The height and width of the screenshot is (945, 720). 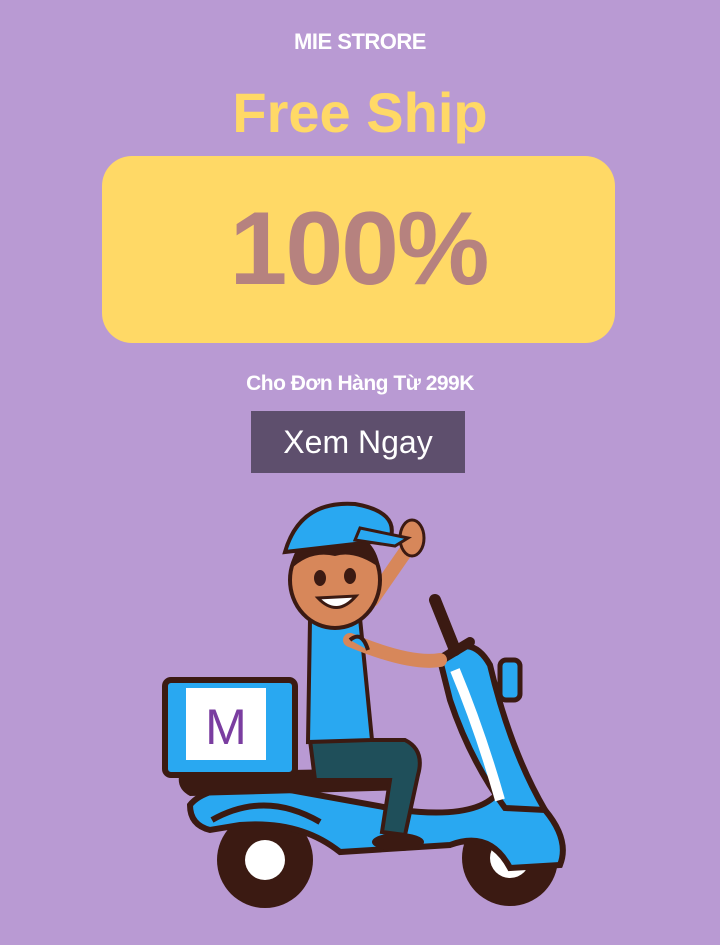 I want to click on discount-banner: 100%, so click(x=358, y=249).